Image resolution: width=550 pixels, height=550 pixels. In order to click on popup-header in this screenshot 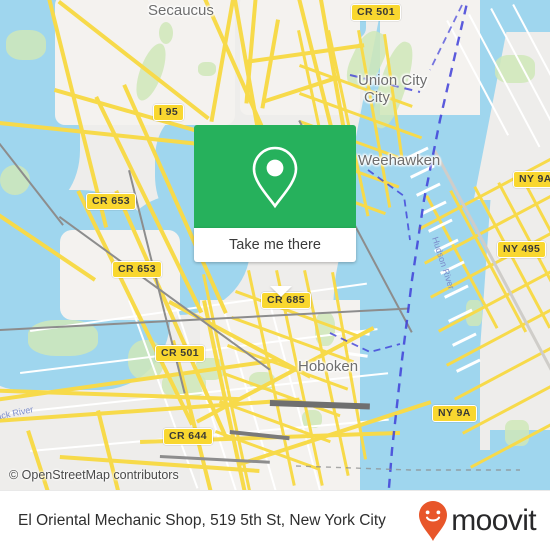, I will do `click(275, 176)`.